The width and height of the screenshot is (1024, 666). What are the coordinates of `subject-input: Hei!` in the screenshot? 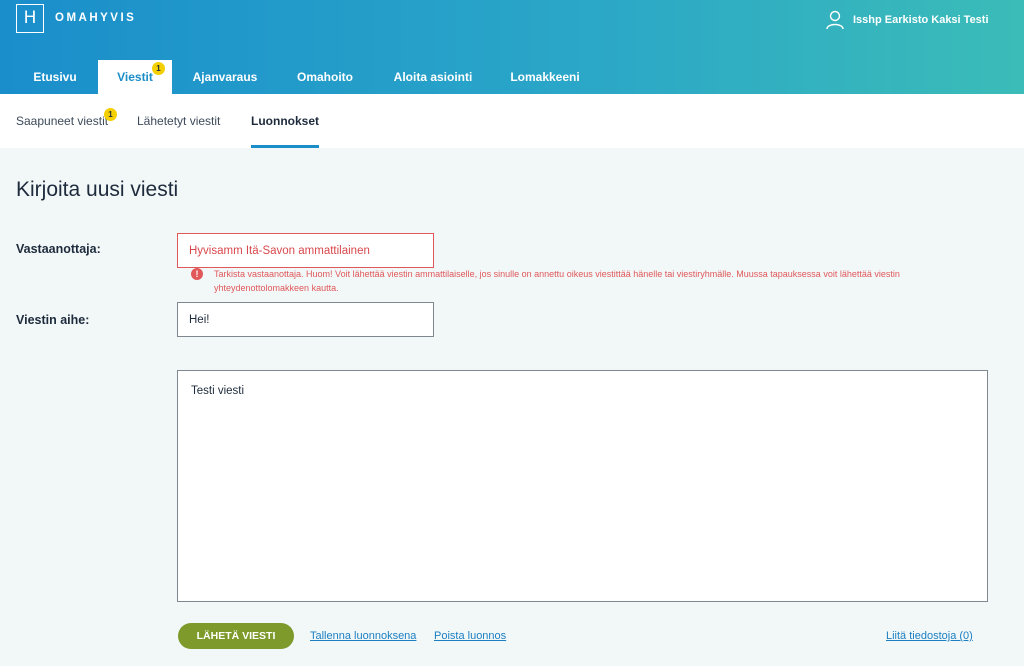 It's located at (305, 319).